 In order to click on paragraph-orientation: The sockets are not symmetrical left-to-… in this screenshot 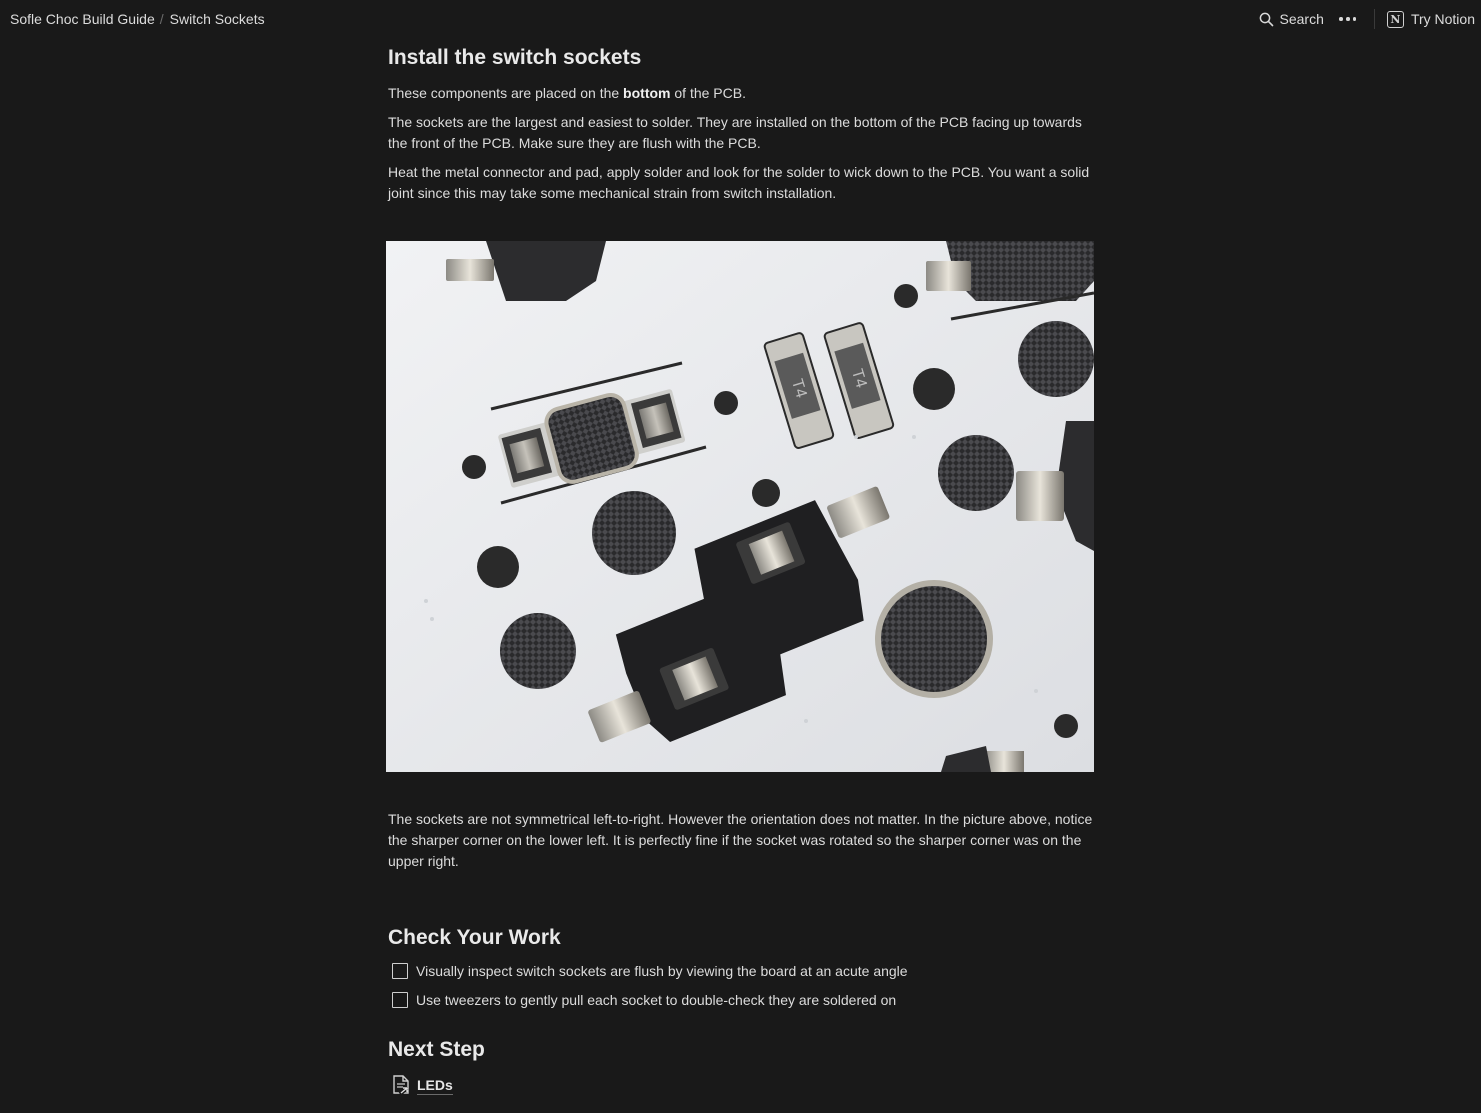, I will do `click(740, 840)`.